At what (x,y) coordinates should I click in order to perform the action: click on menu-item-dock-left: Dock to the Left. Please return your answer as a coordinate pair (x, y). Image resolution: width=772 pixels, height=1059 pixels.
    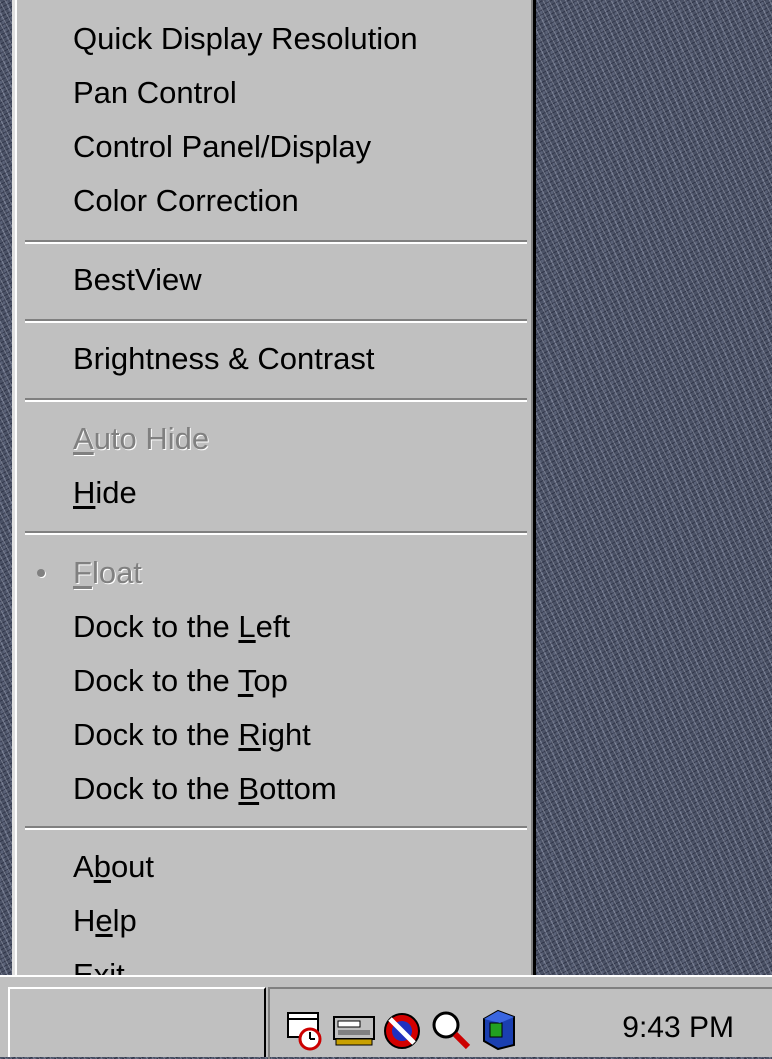
    Looking at the image, I should click on (273, 627).